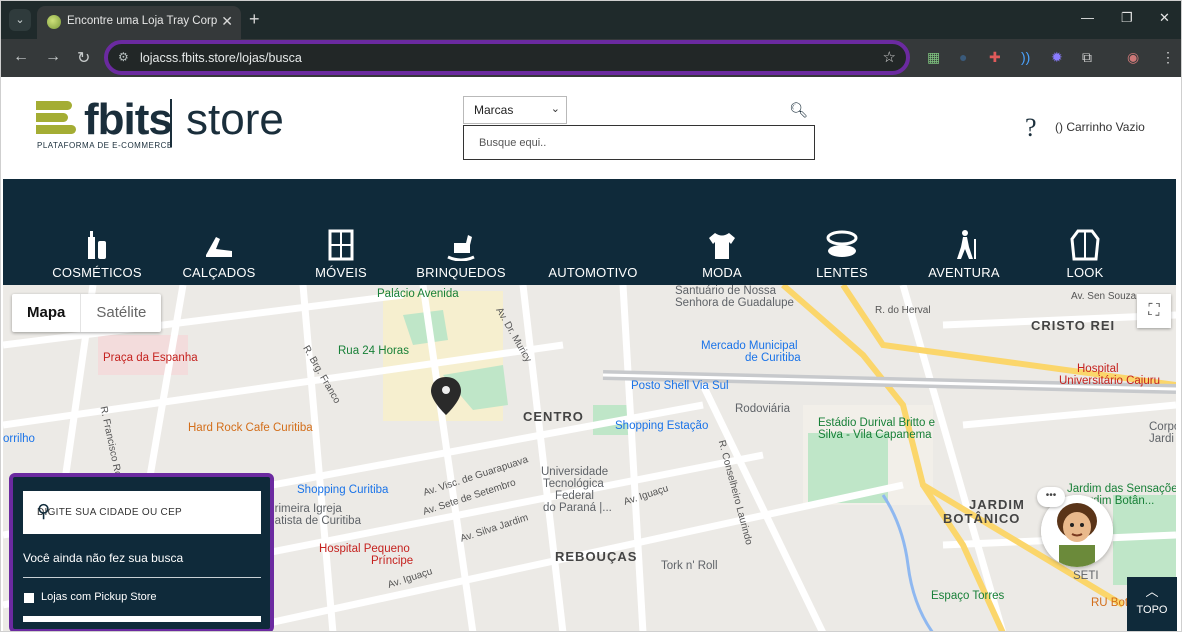 This screenshot has width=1182, height=632. I want to click on map-label-hospital-cajuru-2: Universitário Cajuru, so click(1109, 381).